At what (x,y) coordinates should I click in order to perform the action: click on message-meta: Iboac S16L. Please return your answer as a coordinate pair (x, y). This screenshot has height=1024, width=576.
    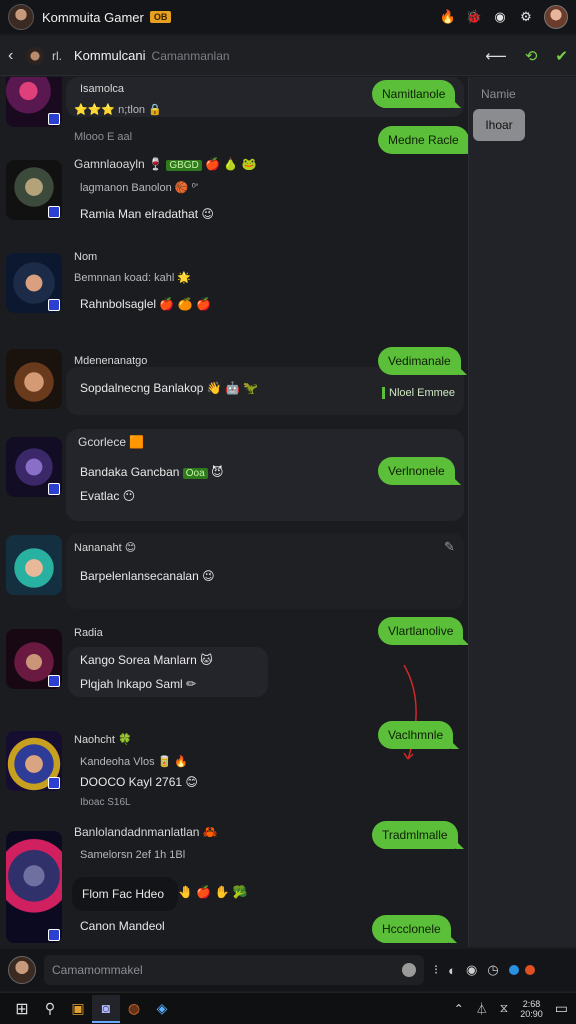
    Looking at the image, I should click on (105, 802).